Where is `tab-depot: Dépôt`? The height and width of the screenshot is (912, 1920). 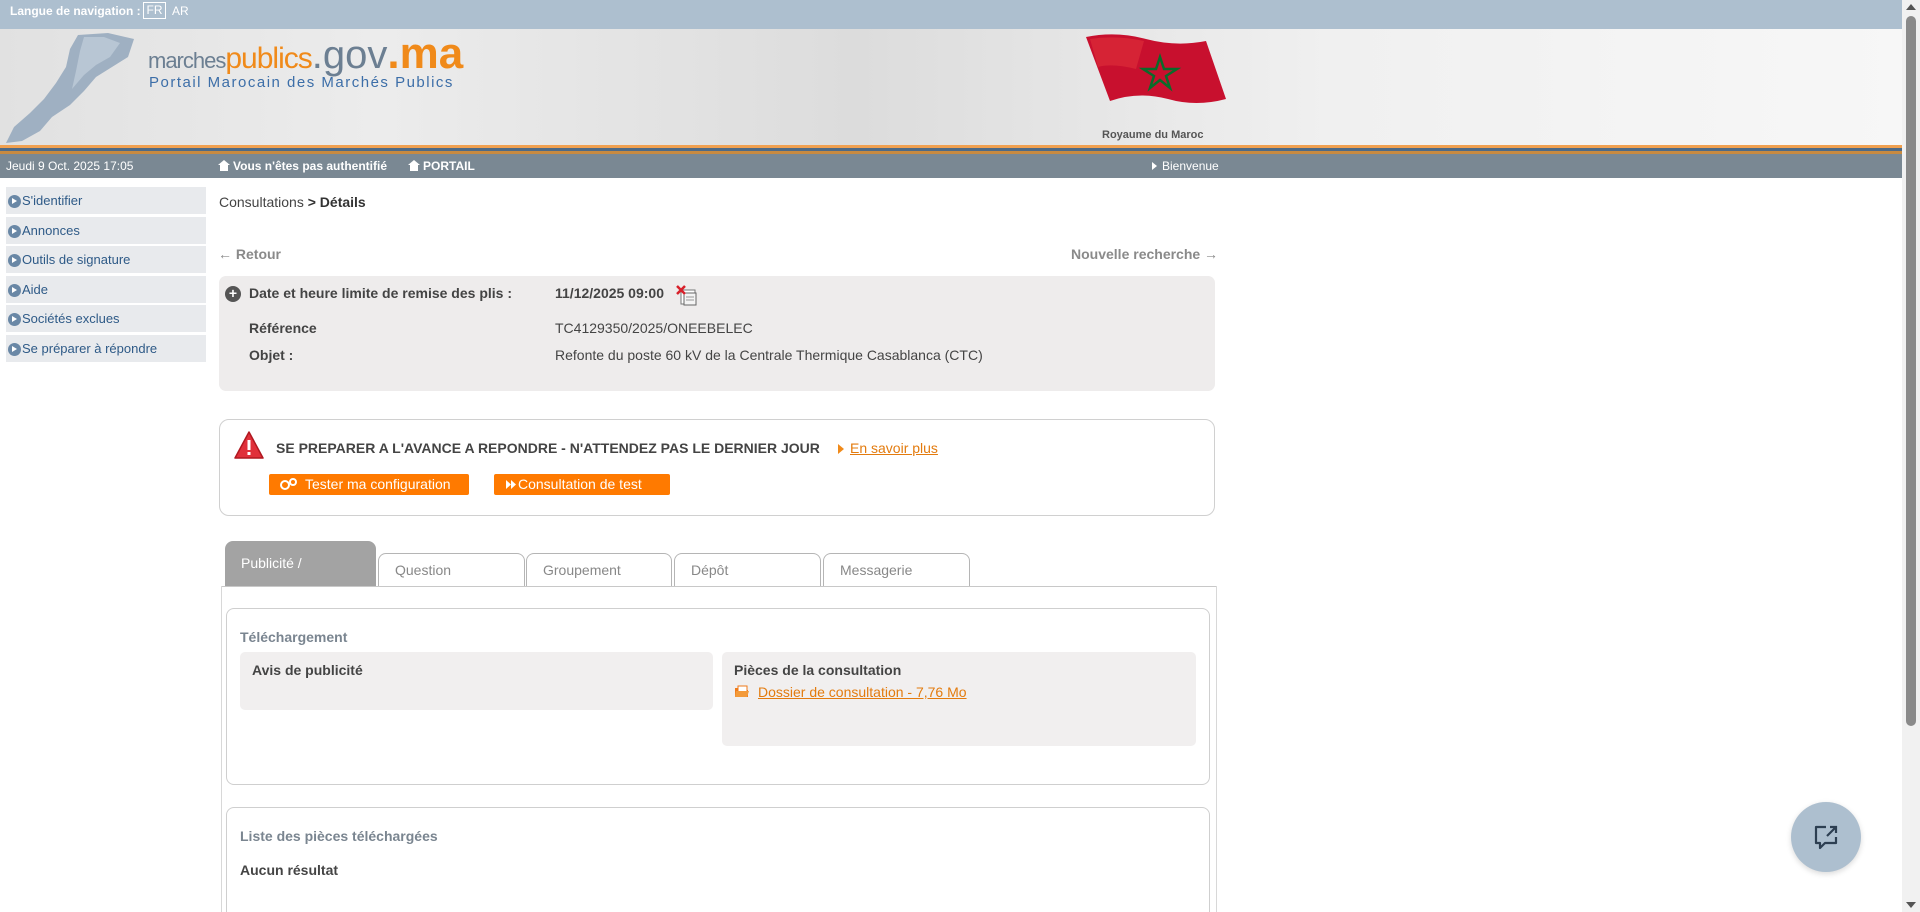
tab-depot: Dépôt is located at coordinates (747, 569).